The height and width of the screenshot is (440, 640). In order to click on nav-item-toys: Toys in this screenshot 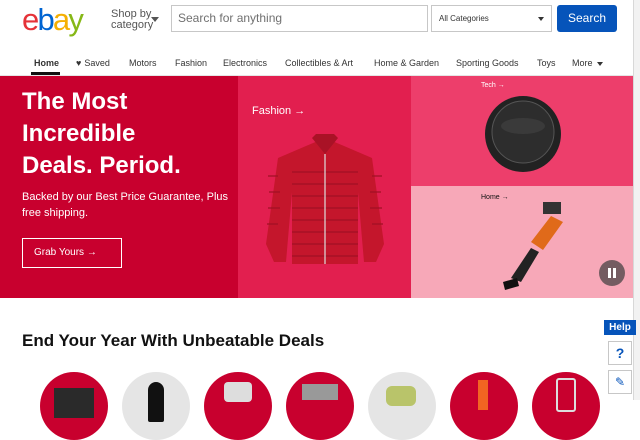, I will do `click(546, 63)`.